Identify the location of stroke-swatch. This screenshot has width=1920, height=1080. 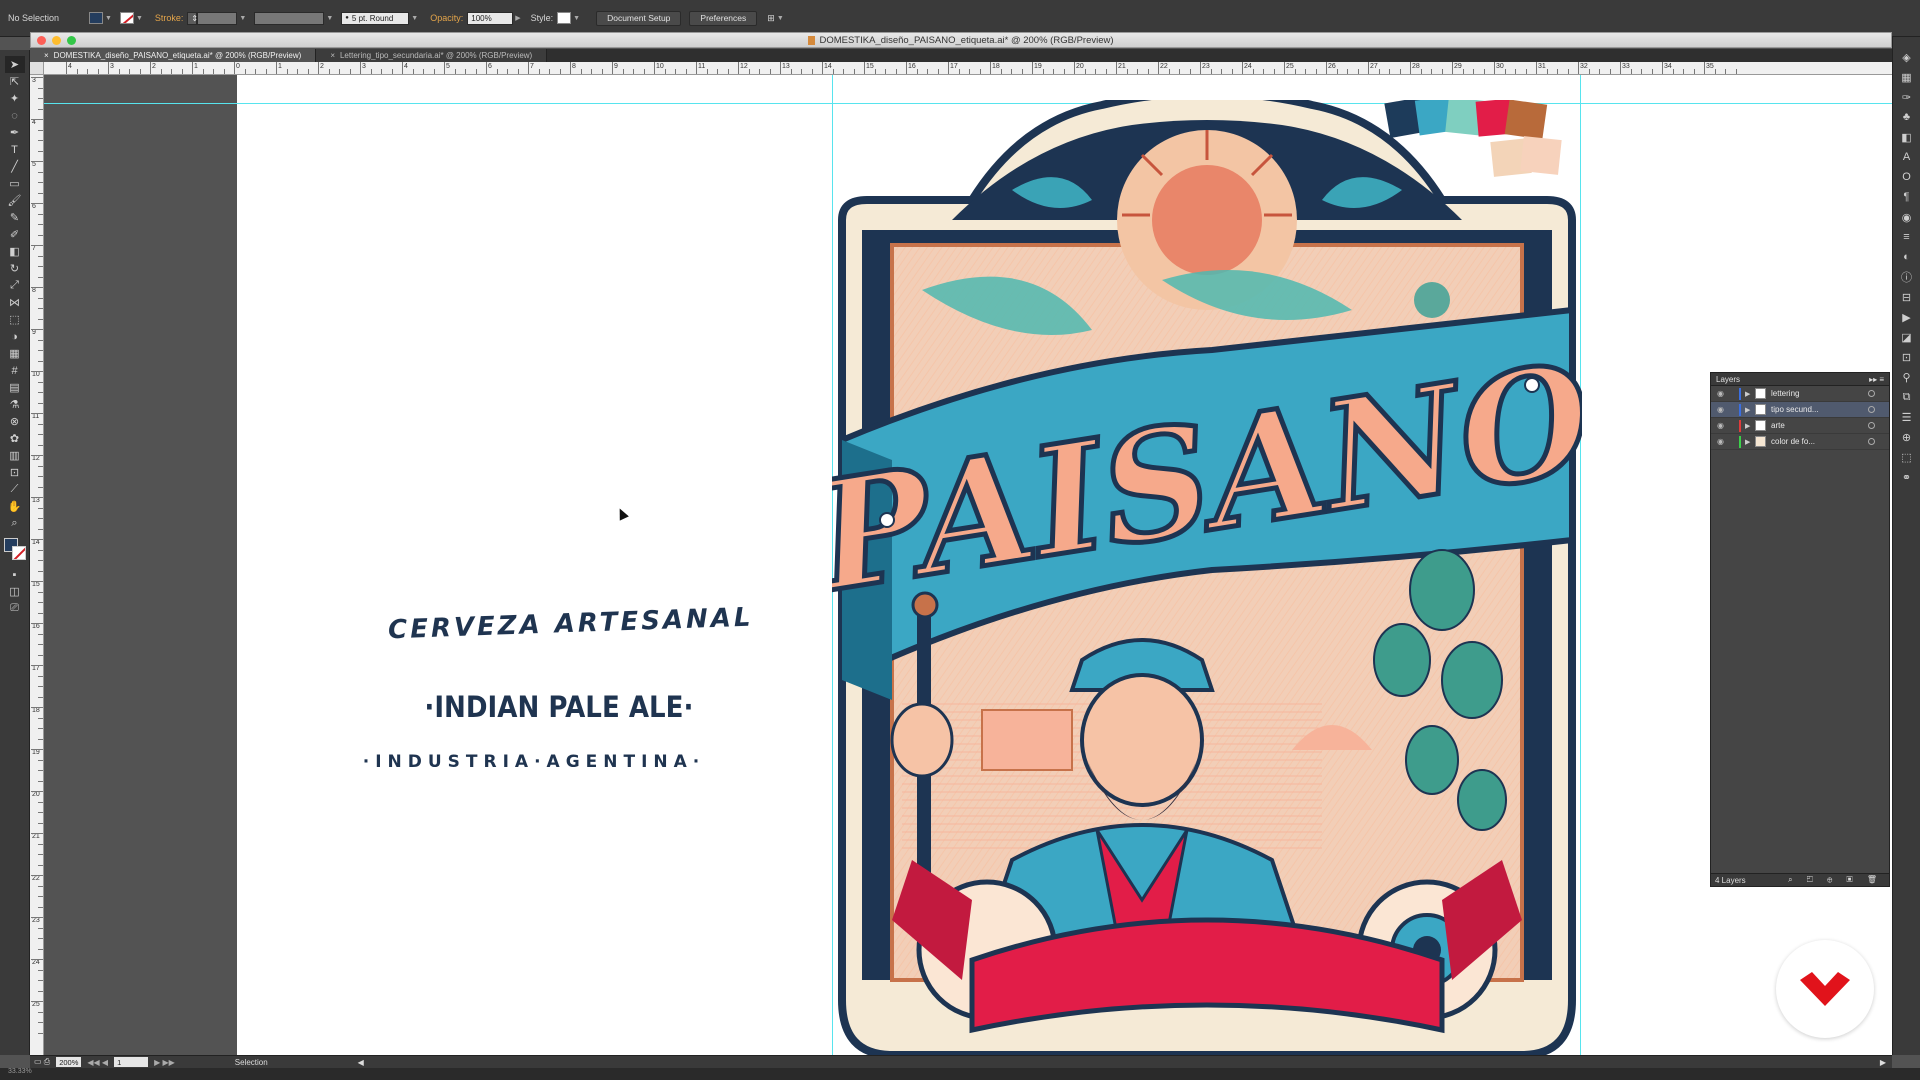
(126, 18).